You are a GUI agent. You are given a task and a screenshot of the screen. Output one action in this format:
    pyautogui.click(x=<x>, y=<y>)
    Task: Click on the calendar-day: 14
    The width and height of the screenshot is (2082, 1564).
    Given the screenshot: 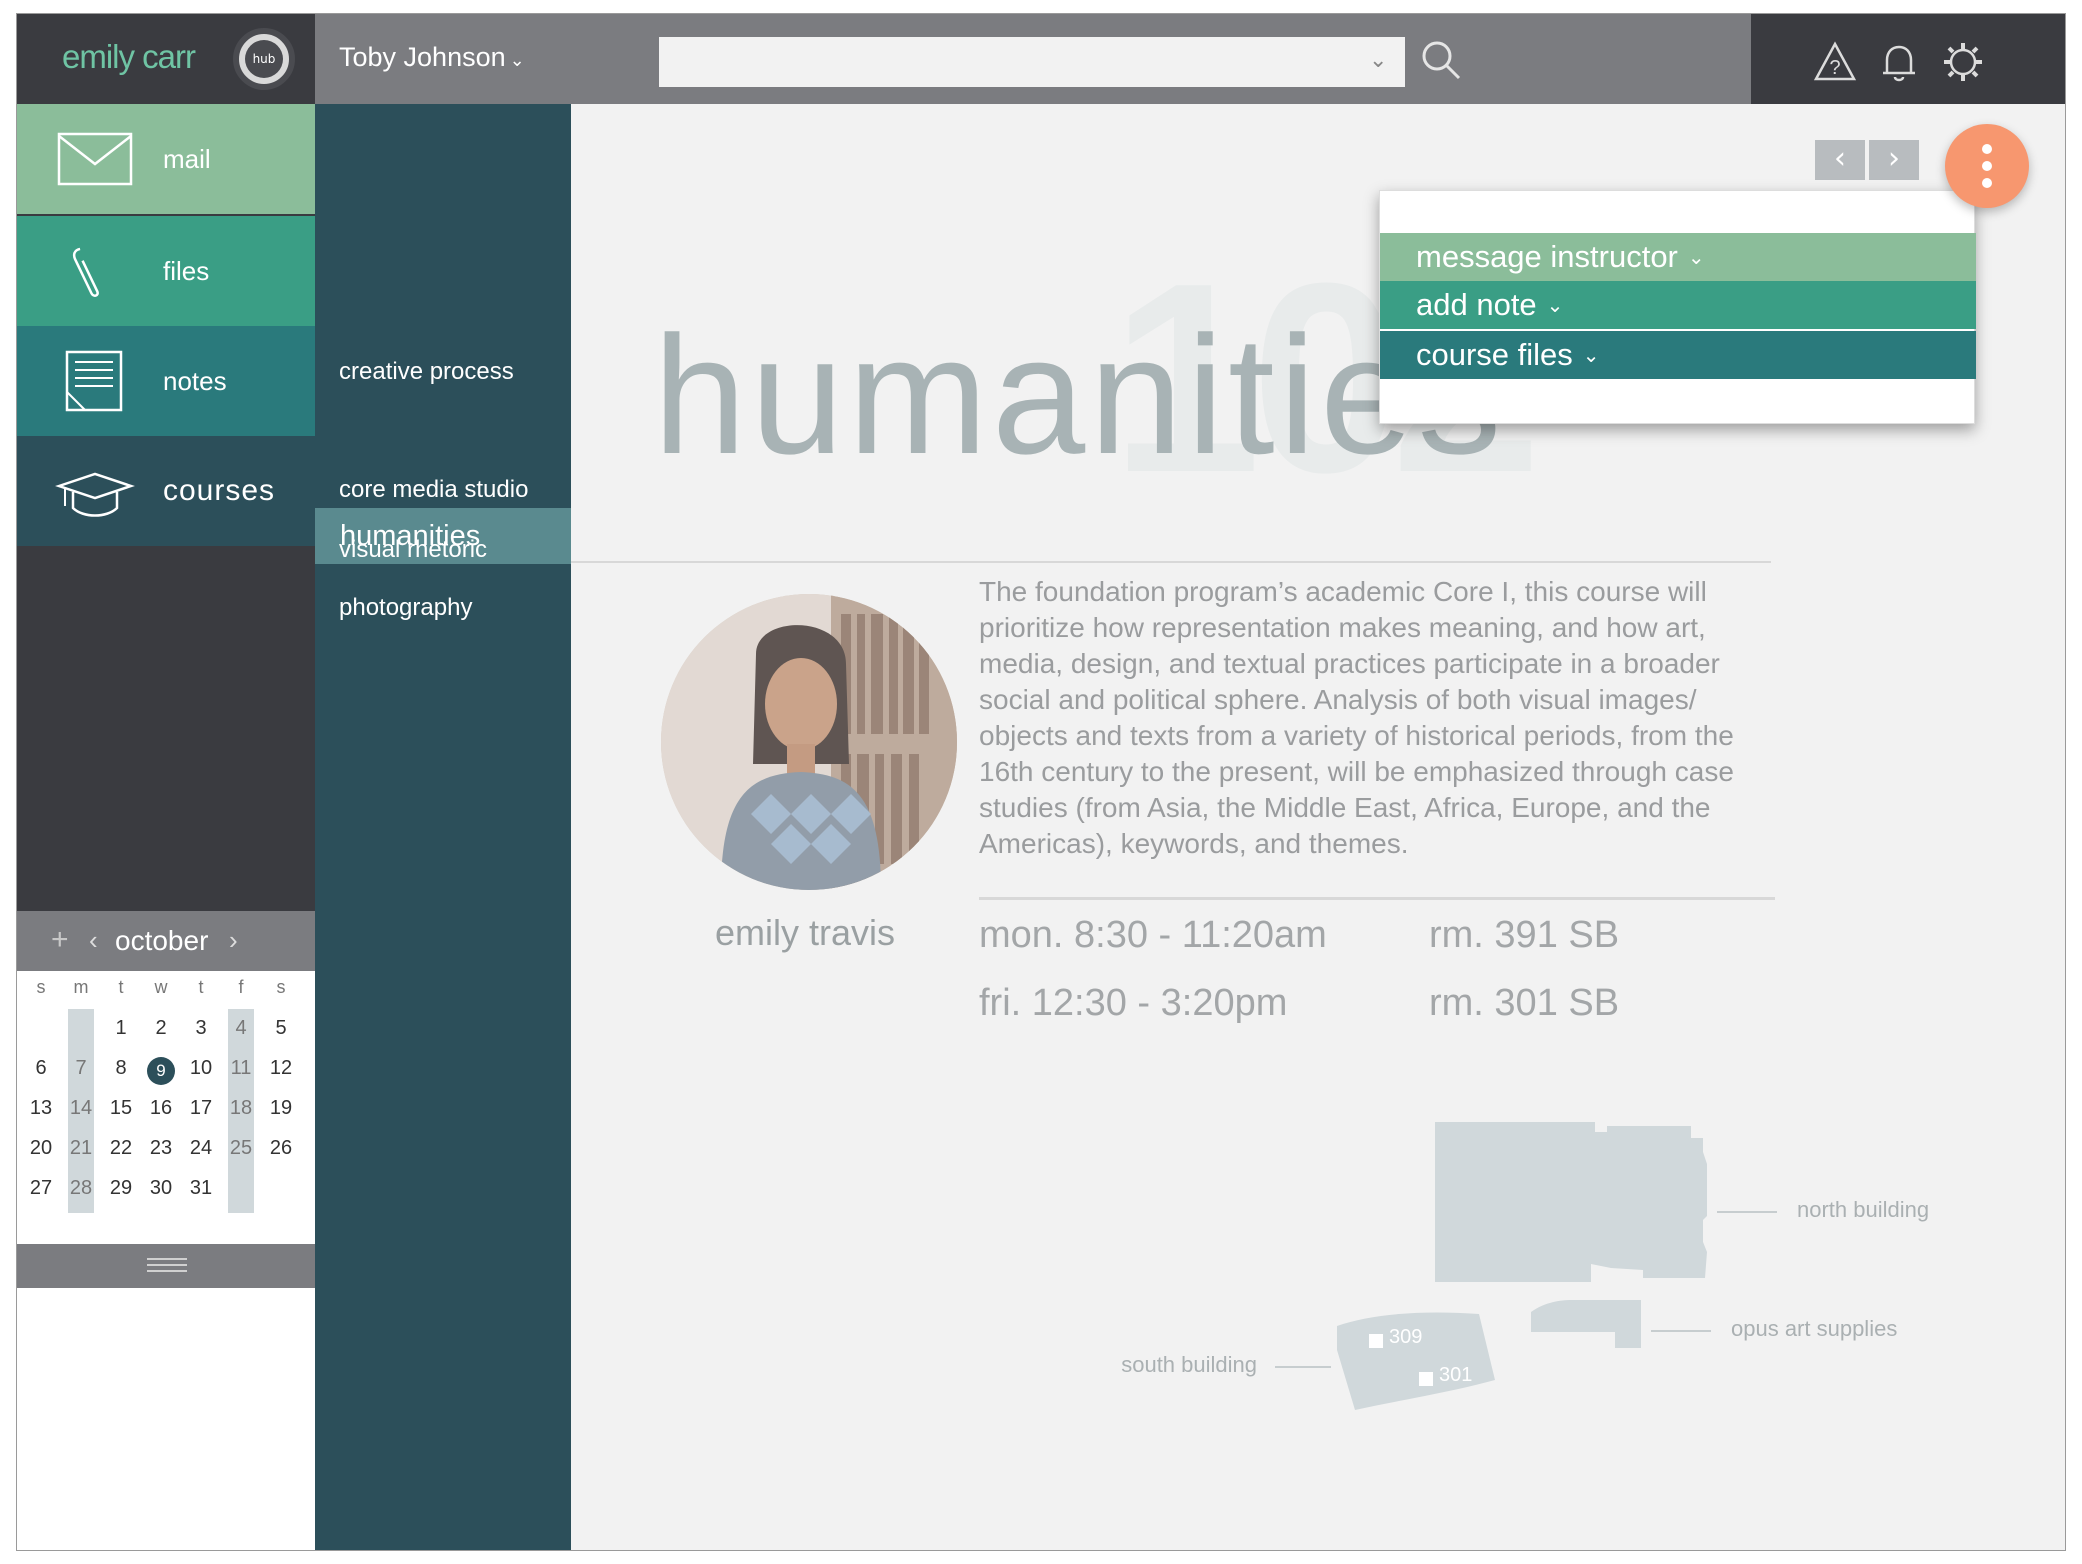 What is the action you would take?
    pyautogui.click(x=81, y=1108)
    